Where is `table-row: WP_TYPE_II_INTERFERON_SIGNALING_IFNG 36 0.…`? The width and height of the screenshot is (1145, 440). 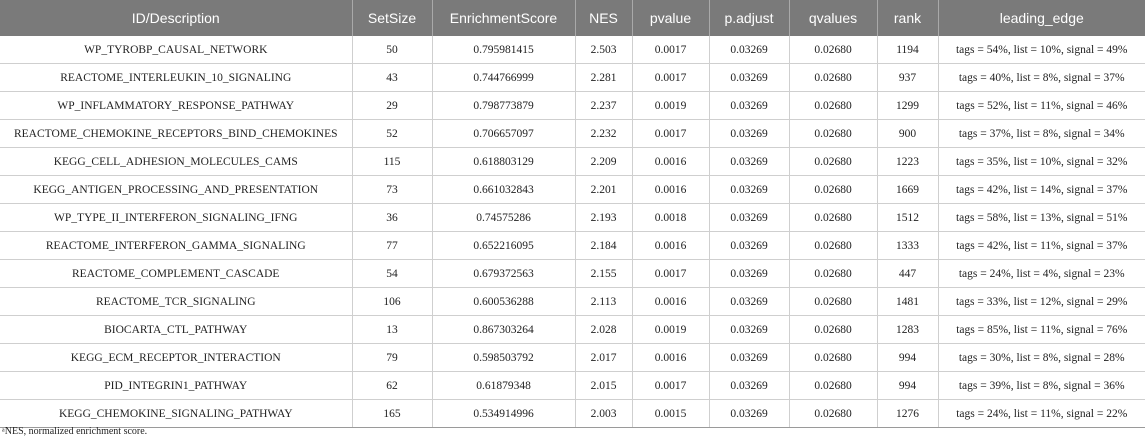
table-row: WP_TYPE_II_INTERFERON_SIGNALING_IFNG 36 0.… is located at coordinates (572, 217).